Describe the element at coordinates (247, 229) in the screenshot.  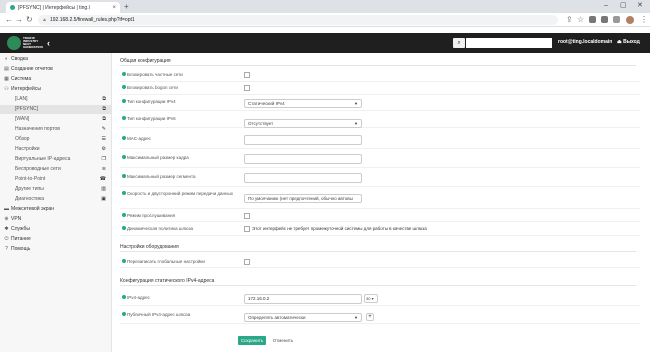
I see `gw-policy-checkbox` at that location.